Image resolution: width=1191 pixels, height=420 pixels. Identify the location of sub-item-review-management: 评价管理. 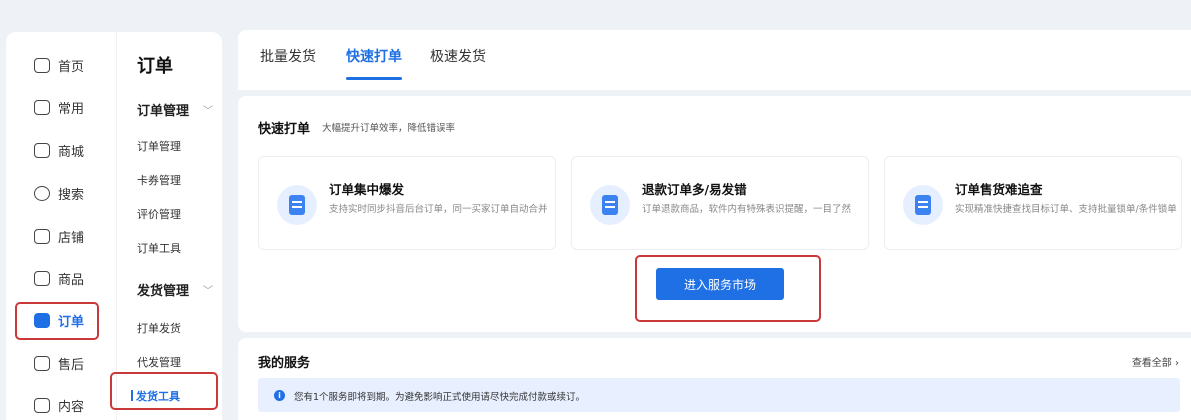
(159, 214).